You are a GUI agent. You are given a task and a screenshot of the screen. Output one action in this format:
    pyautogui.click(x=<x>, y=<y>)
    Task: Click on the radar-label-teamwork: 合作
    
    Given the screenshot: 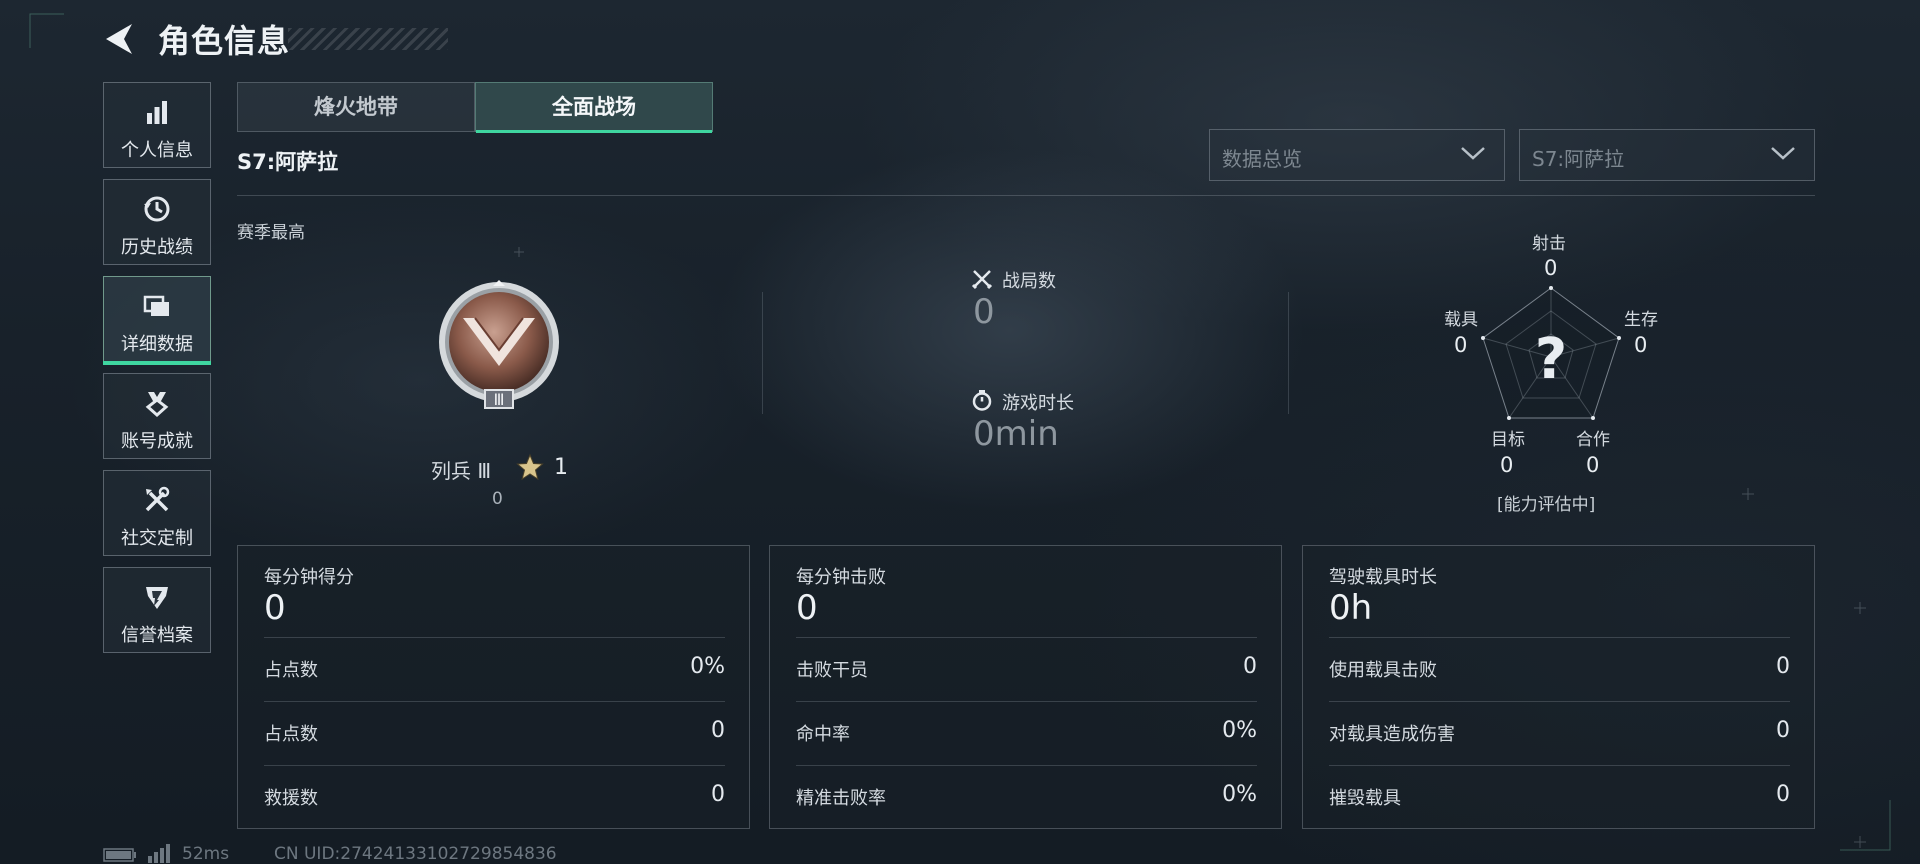 What is the action you would take?
    pyautogui.click(x=1593, y=440)
    